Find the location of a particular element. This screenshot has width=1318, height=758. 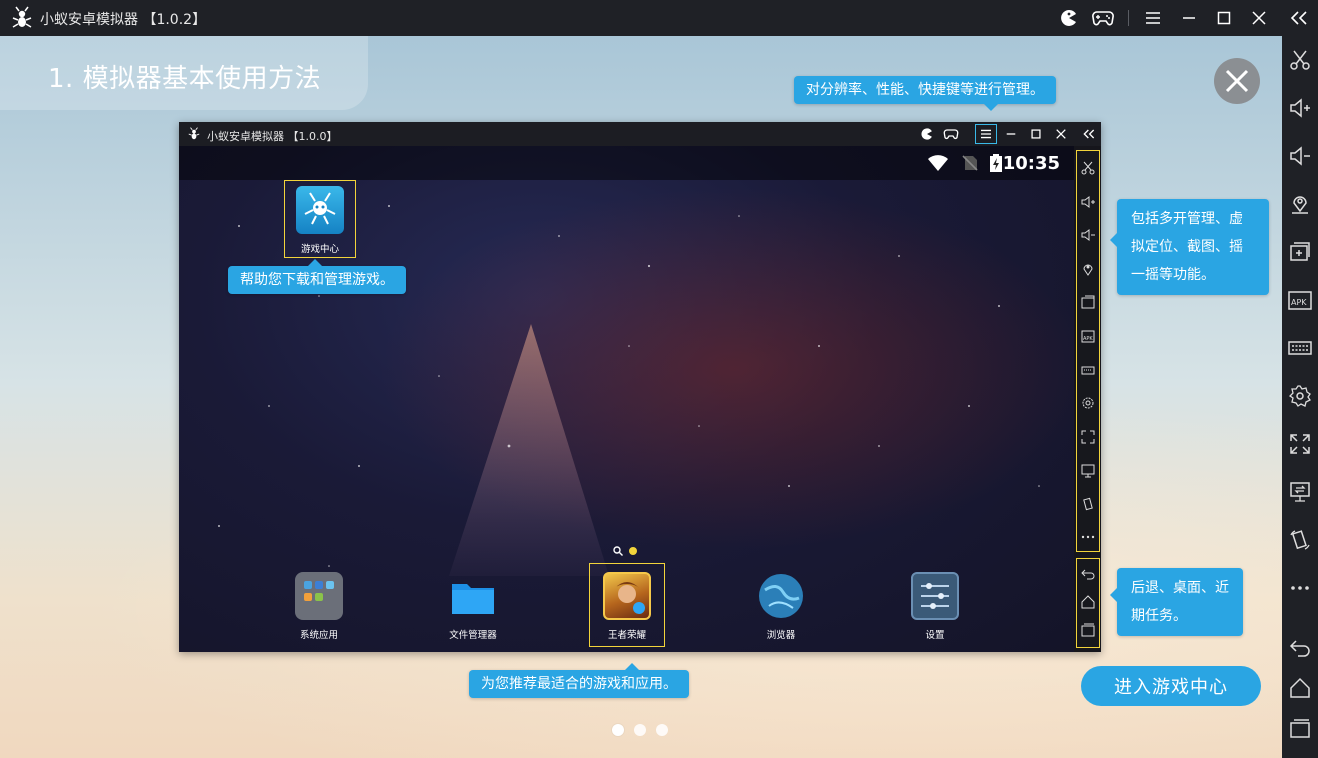

screen-share-icon is located at coordinates (1300, 492).